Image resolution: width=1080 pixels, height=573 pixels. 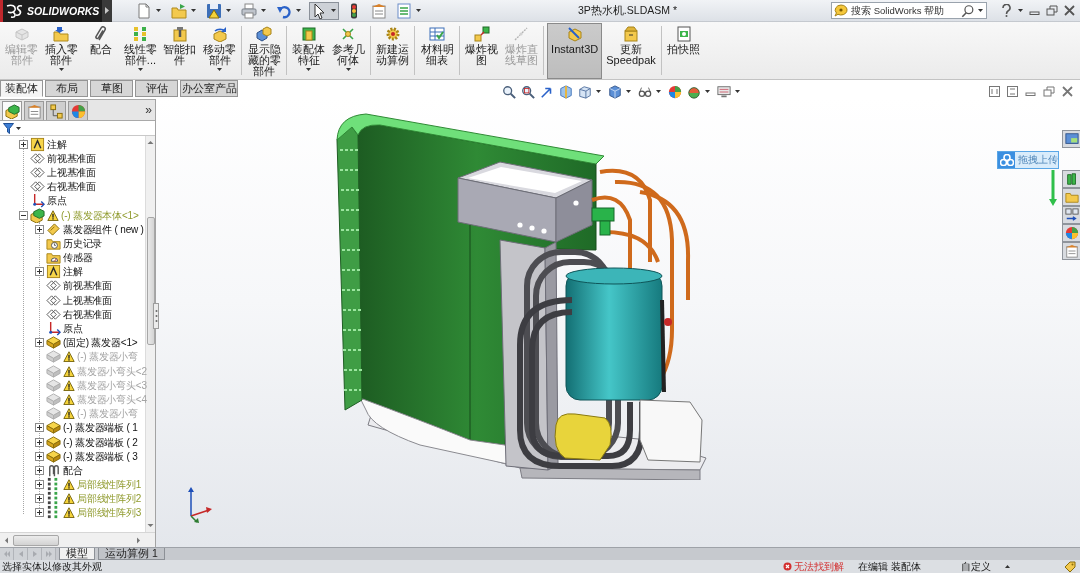 I want to click on tile-vertical-icon, so click(x=1012, y=91).